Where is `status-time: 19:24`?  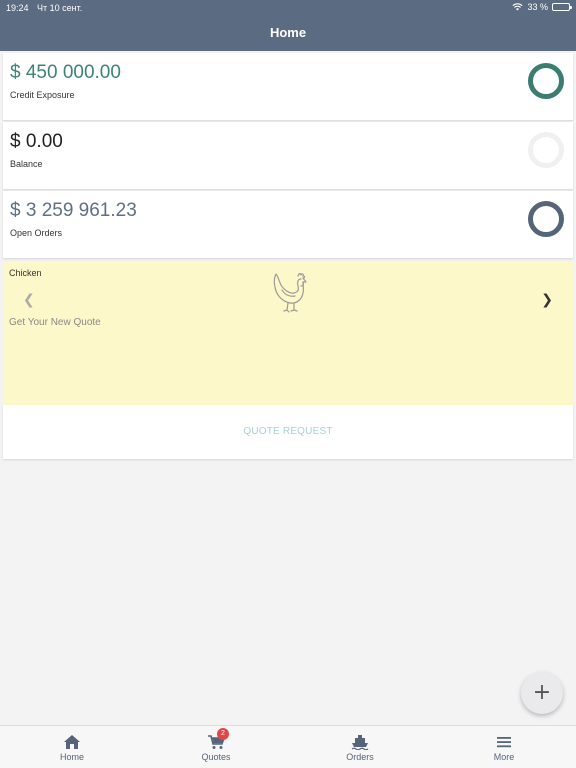 status-time: 19:24 is located at coordinates (17, 8).